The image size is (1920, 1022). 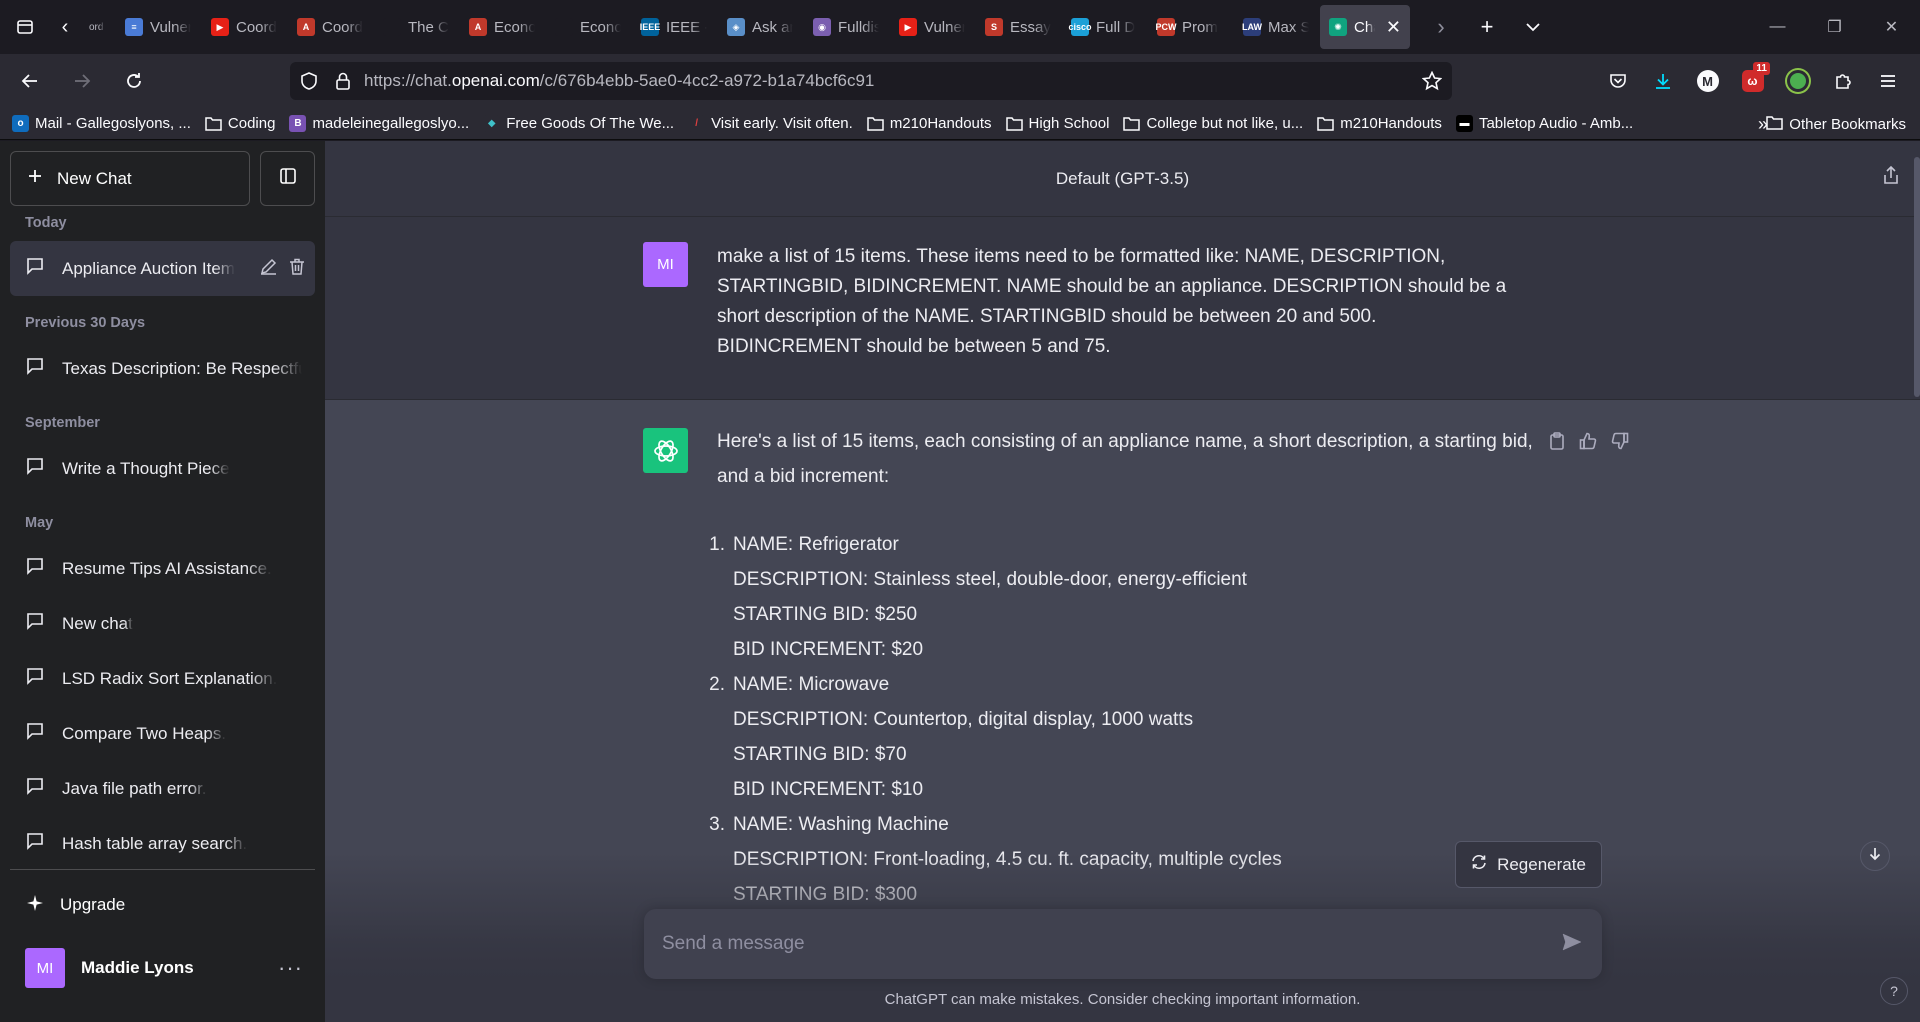 I want to click on list-all-tabs-icon, so click(x=1533, y=27).